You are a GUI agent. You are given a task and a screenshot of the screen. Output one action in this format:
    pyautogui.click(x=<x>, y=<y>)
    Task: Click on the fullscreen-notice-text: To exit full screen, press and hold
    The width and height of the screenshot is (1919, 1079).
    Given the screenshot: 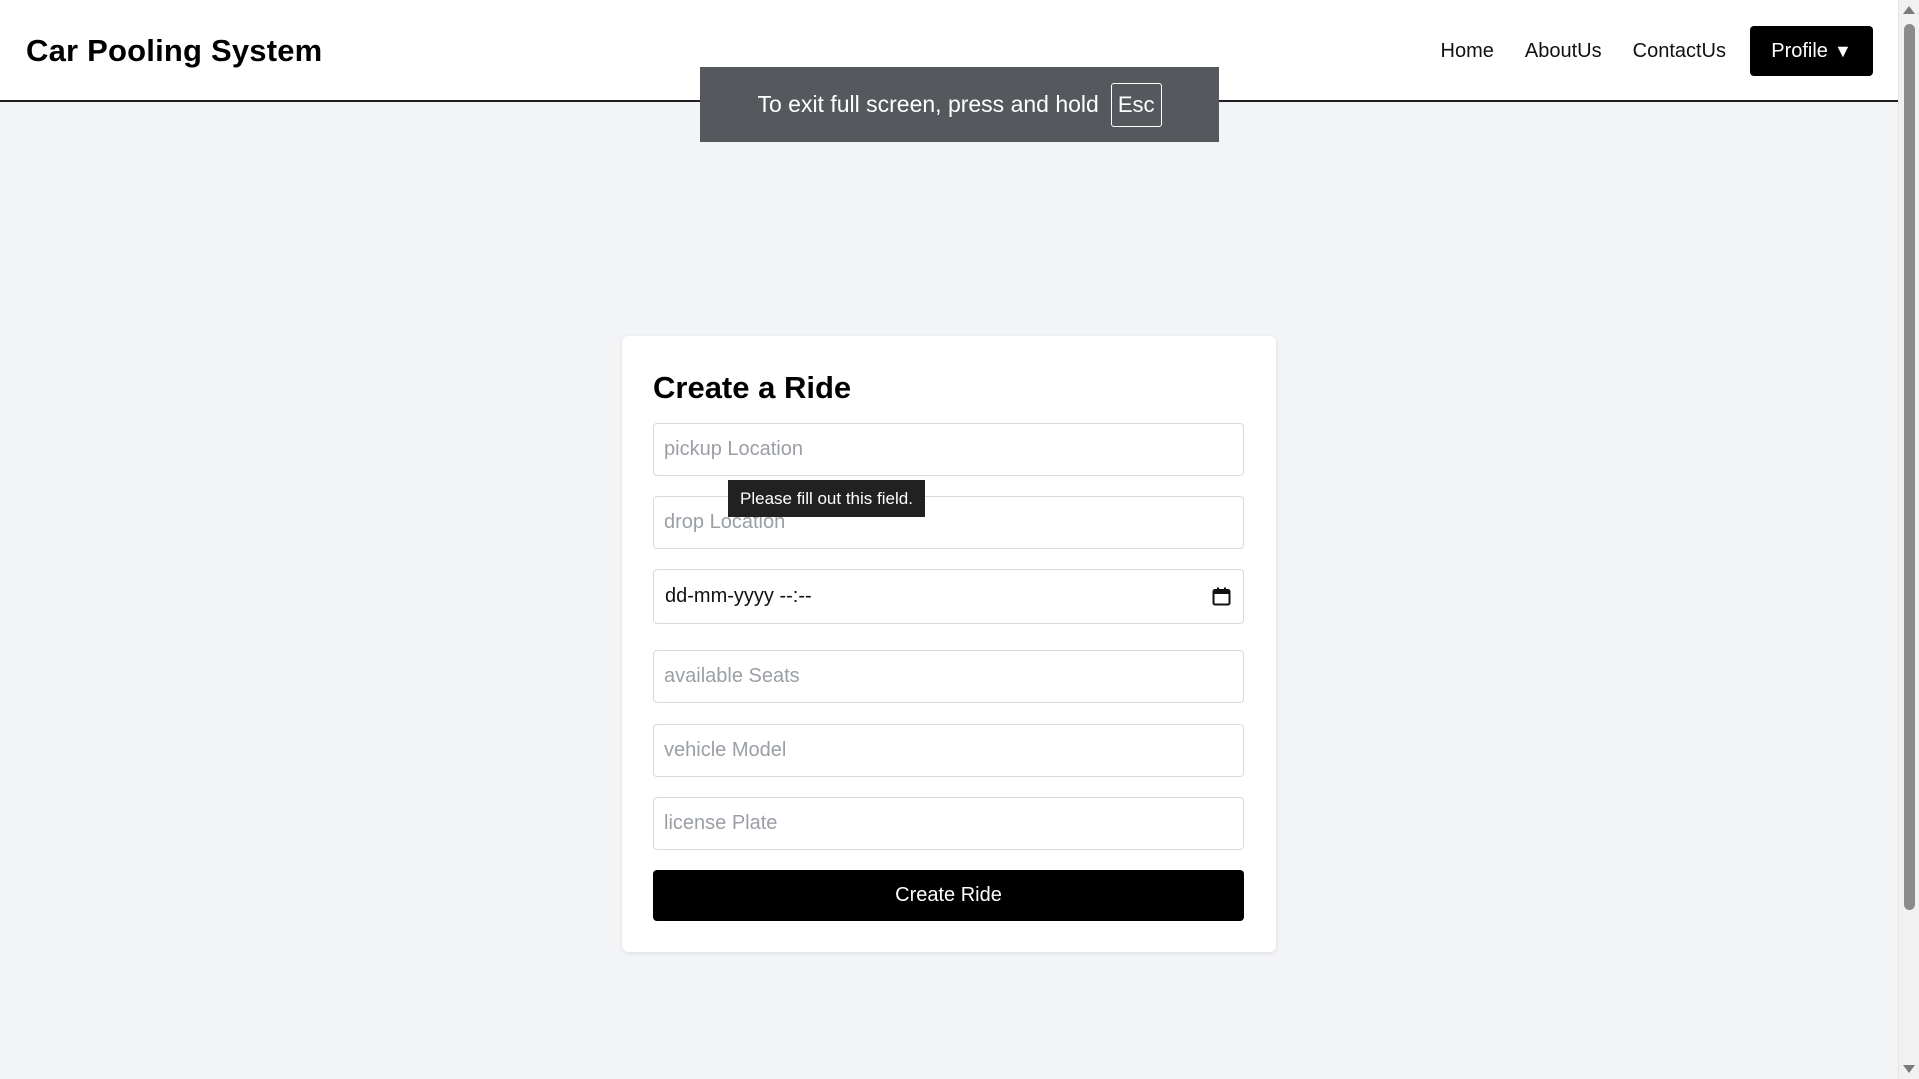 What is the action you would take?
    pyautogui.click(x=928, y=104)
    